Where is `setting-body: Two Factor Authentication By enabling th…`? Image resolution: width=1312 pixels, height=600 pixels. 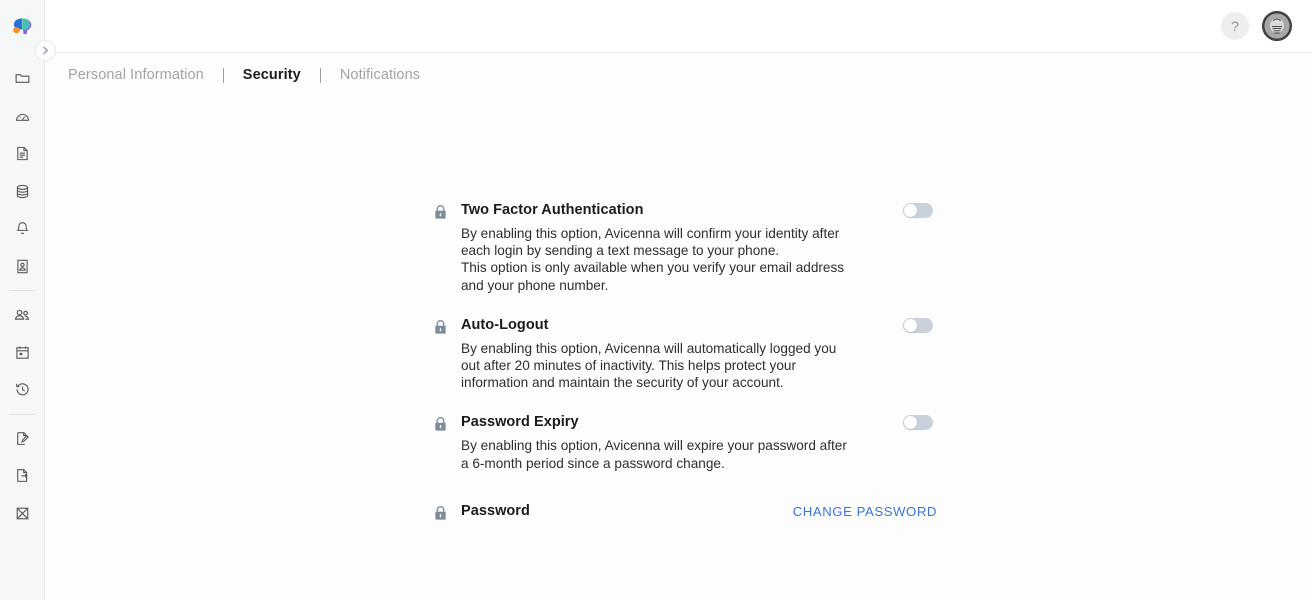 setting-body: Two Factor Authentication By enabling th… is located at coordinates (677, 247).